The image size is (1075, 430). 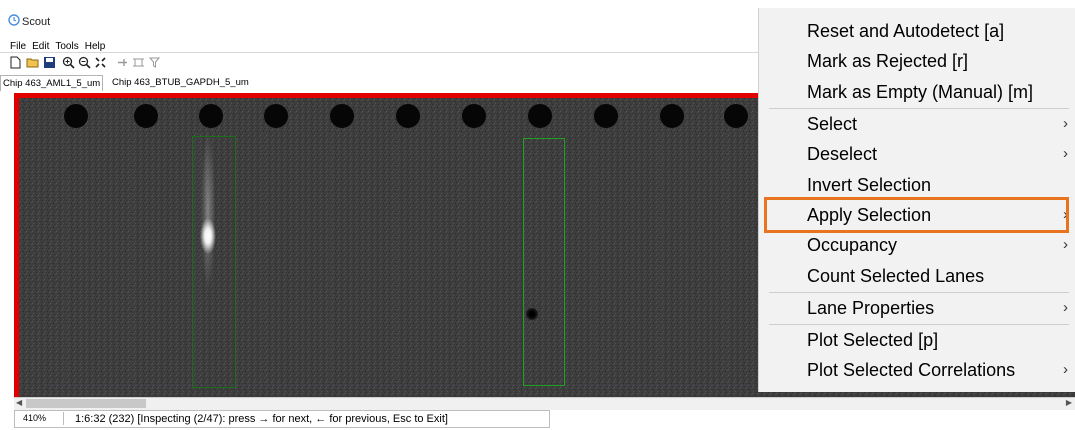 I want to click on selection-border-left, so click(x=16, y=245).